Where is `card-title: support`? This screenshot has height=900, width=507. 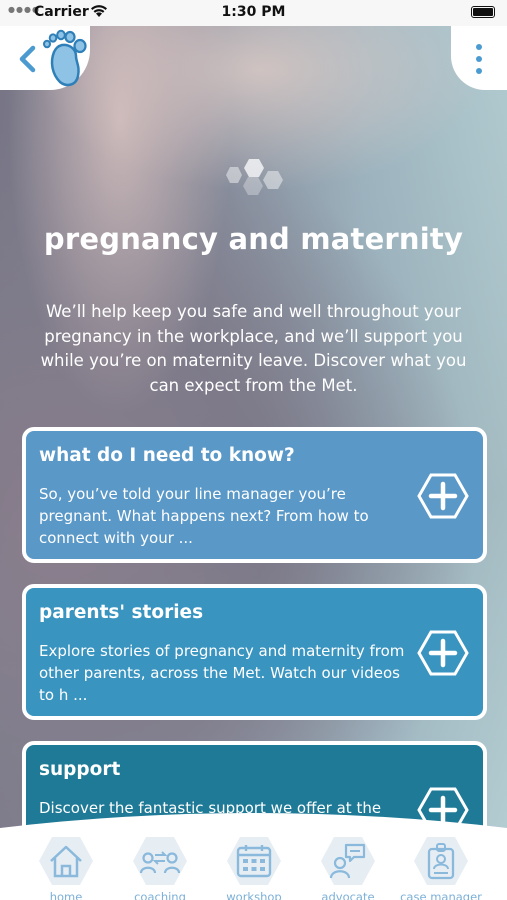
card-title: support is located at coordinates (80, 769).